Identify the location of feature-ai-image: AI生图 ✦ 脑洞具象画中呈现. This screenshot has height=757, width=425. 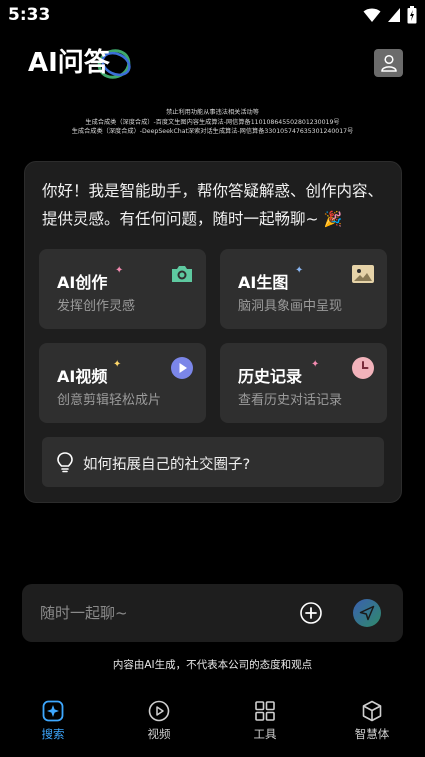
(303, 289).